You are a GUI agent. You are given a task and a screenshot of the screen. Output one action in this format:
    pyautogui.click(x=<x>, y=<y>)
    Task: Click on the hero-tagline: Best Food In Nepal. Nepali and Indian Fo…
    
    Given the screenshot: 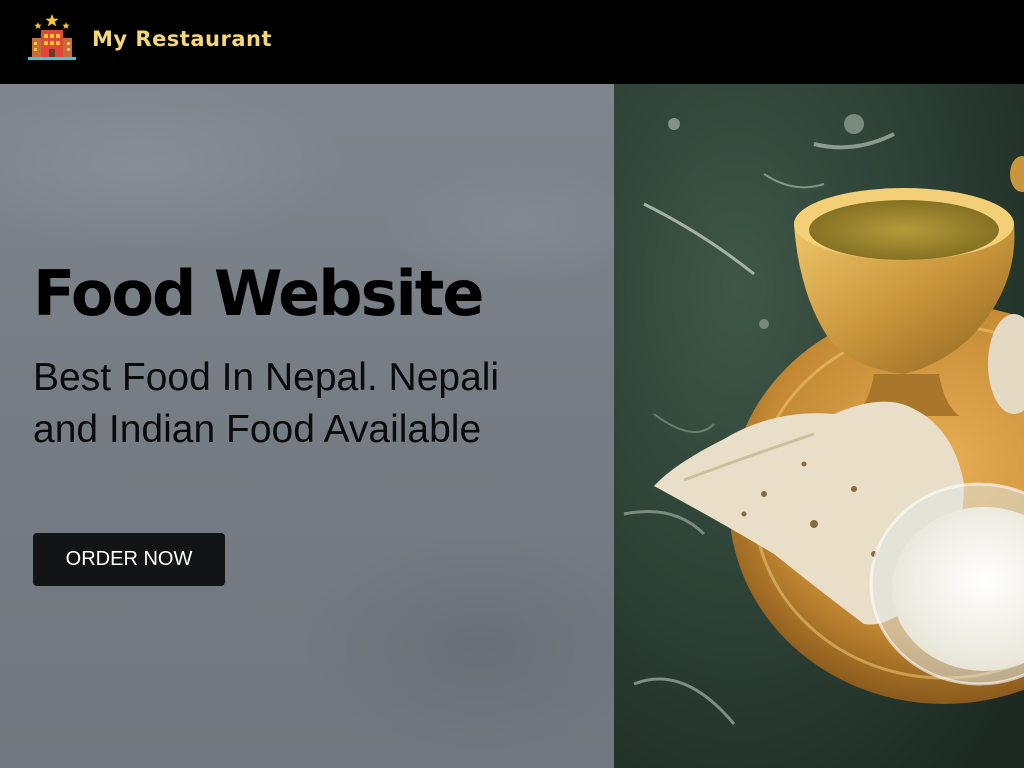 What is the action you would take?
    pyautogui.click(x=266, y=403)
    